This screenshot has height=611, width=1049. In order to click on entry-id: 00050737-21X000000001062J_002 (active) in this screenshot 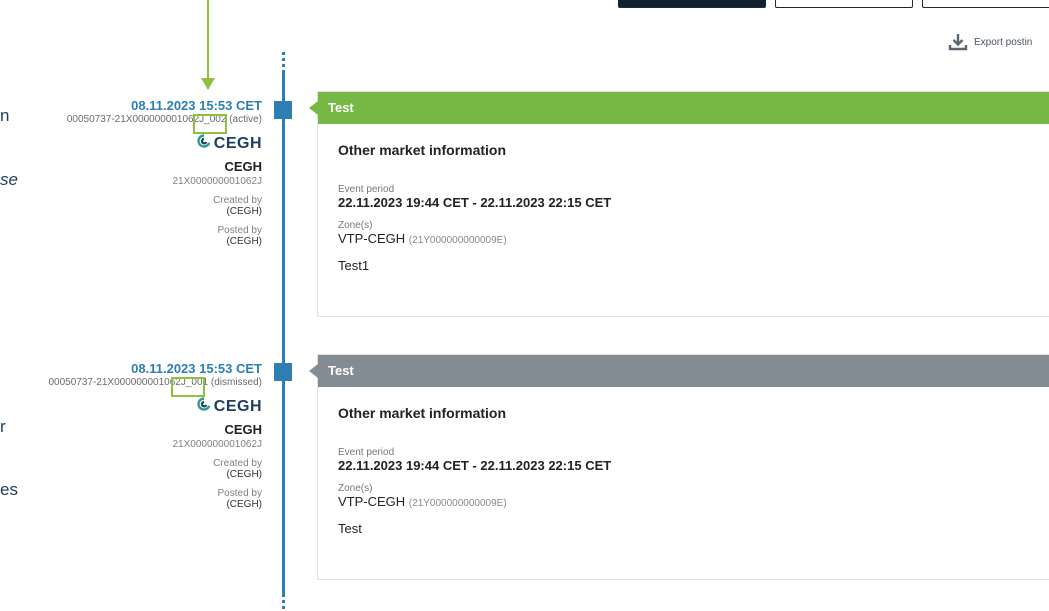, I will do `click(164, 119)`.